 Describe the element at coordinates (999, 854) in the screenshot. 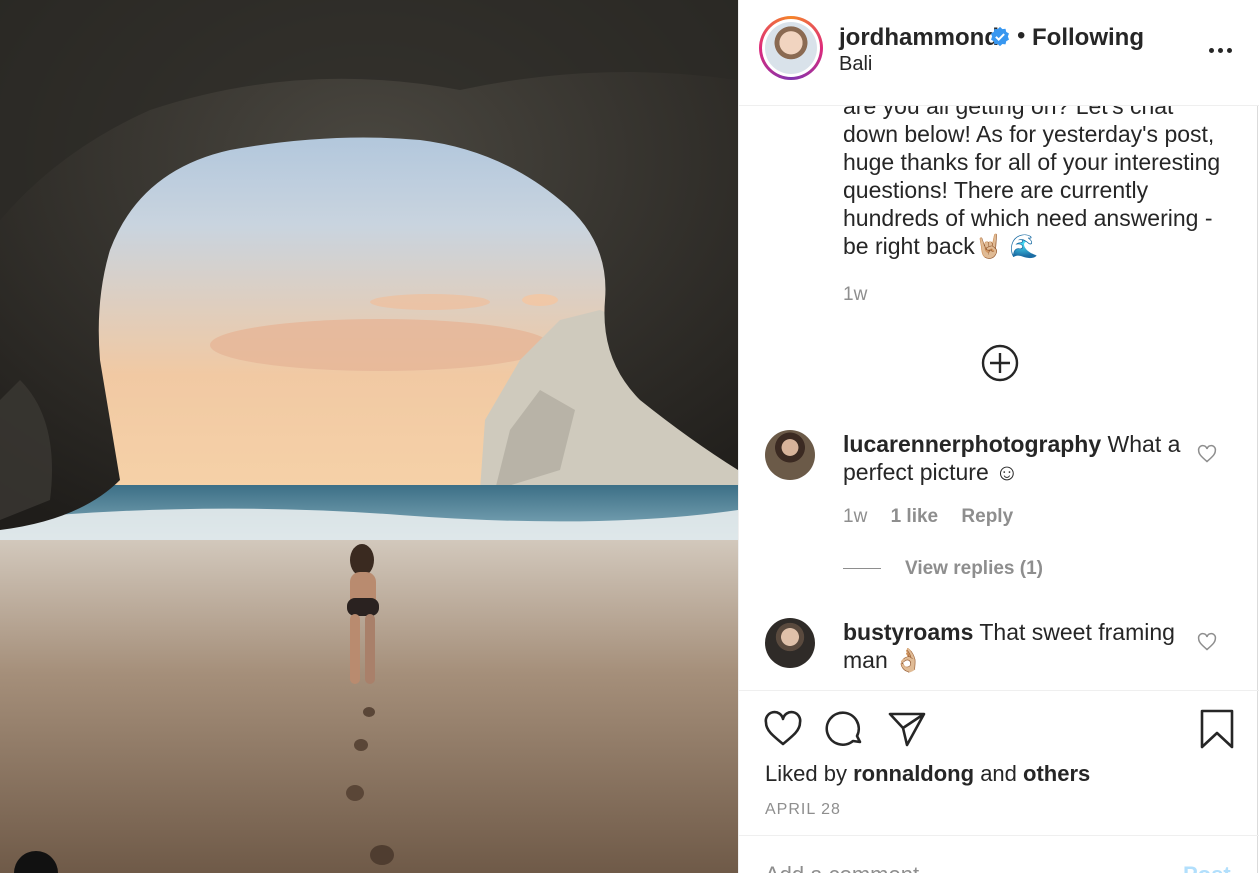

I see `add-comment-bar: Post` at that location.